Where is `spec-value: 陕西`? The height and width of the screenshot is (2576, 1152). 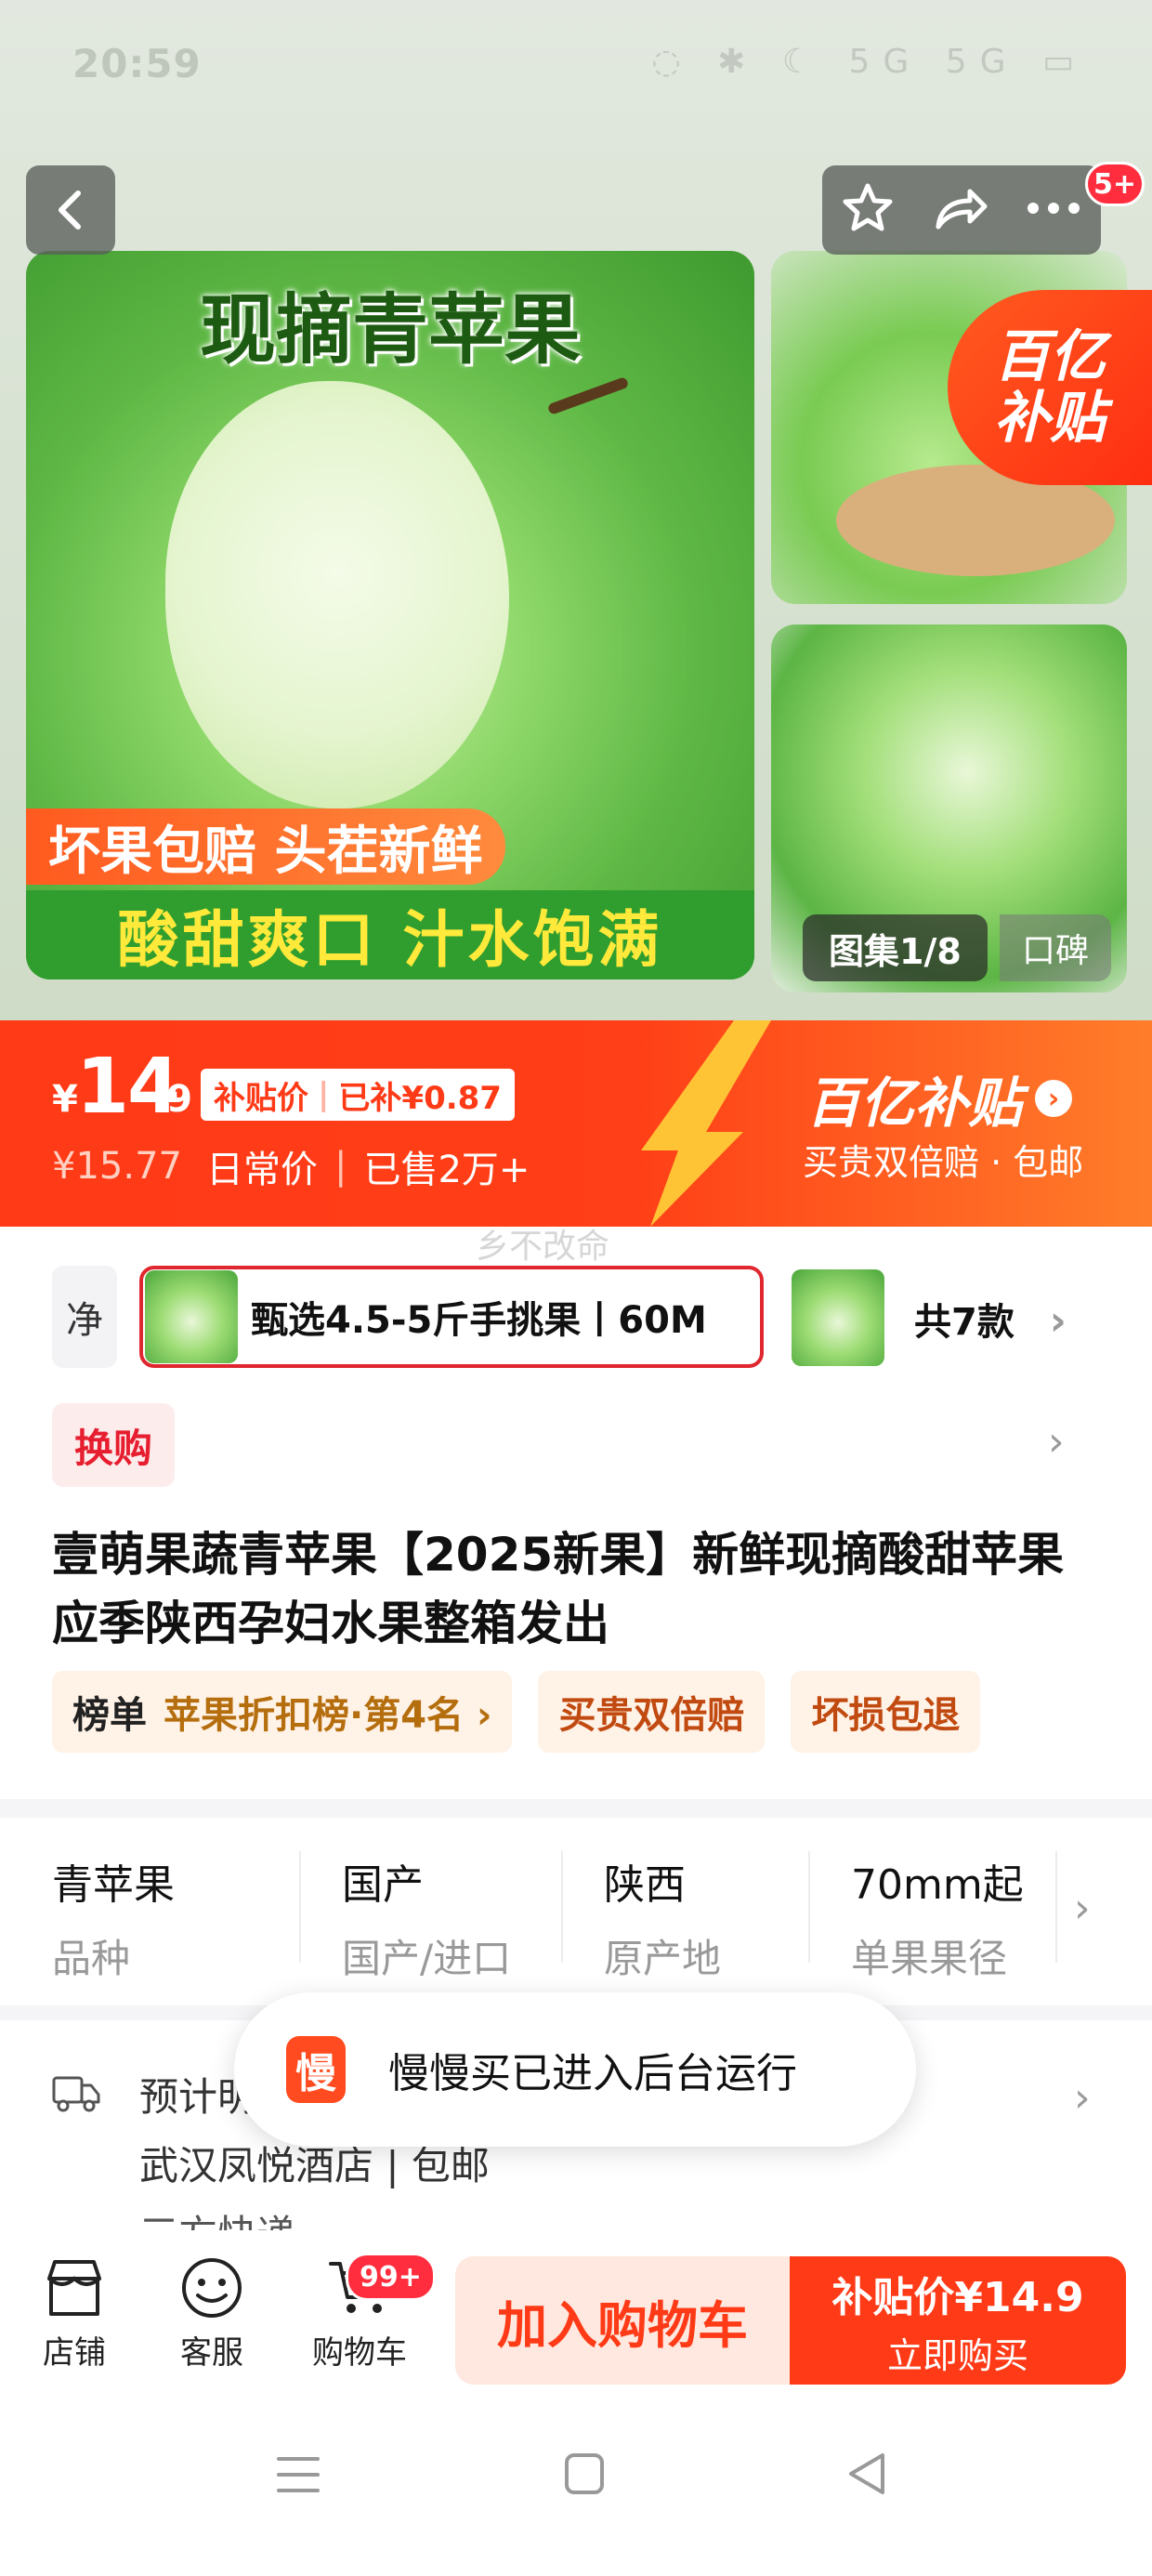 spec-value: 陕西 is located at coordinates (645, 1885).